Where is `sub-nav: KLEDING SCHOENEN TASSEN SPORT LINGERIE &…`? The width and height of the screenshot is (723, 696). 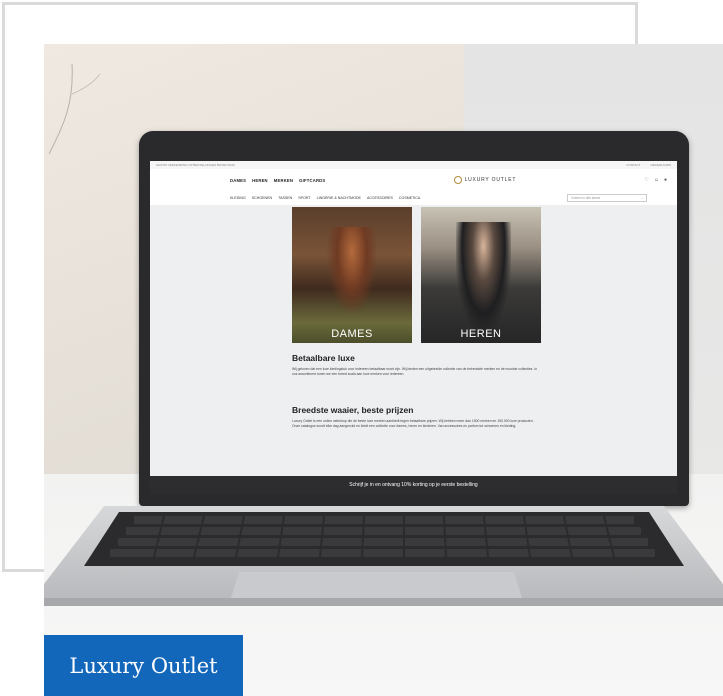
sub-nav: KLEDING SCHOENEN TASSEN SPORT LINGERIE &… is located at coordinates (413, 198).